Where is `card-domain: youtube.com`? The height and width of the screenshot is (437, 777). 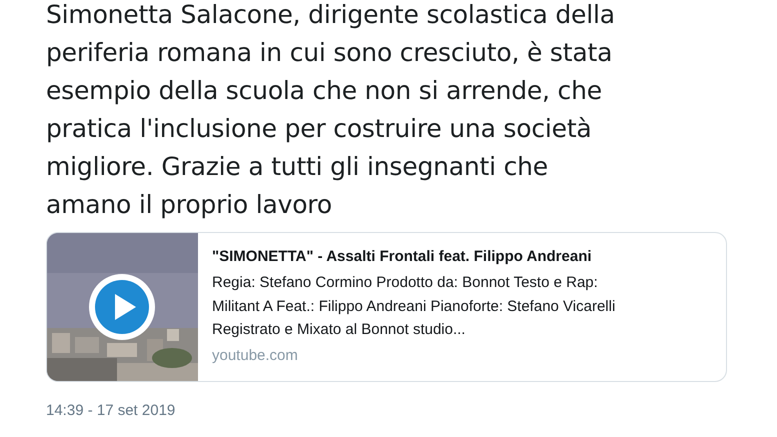 card-domain: youtube.com is located at coordinates (255, 356).